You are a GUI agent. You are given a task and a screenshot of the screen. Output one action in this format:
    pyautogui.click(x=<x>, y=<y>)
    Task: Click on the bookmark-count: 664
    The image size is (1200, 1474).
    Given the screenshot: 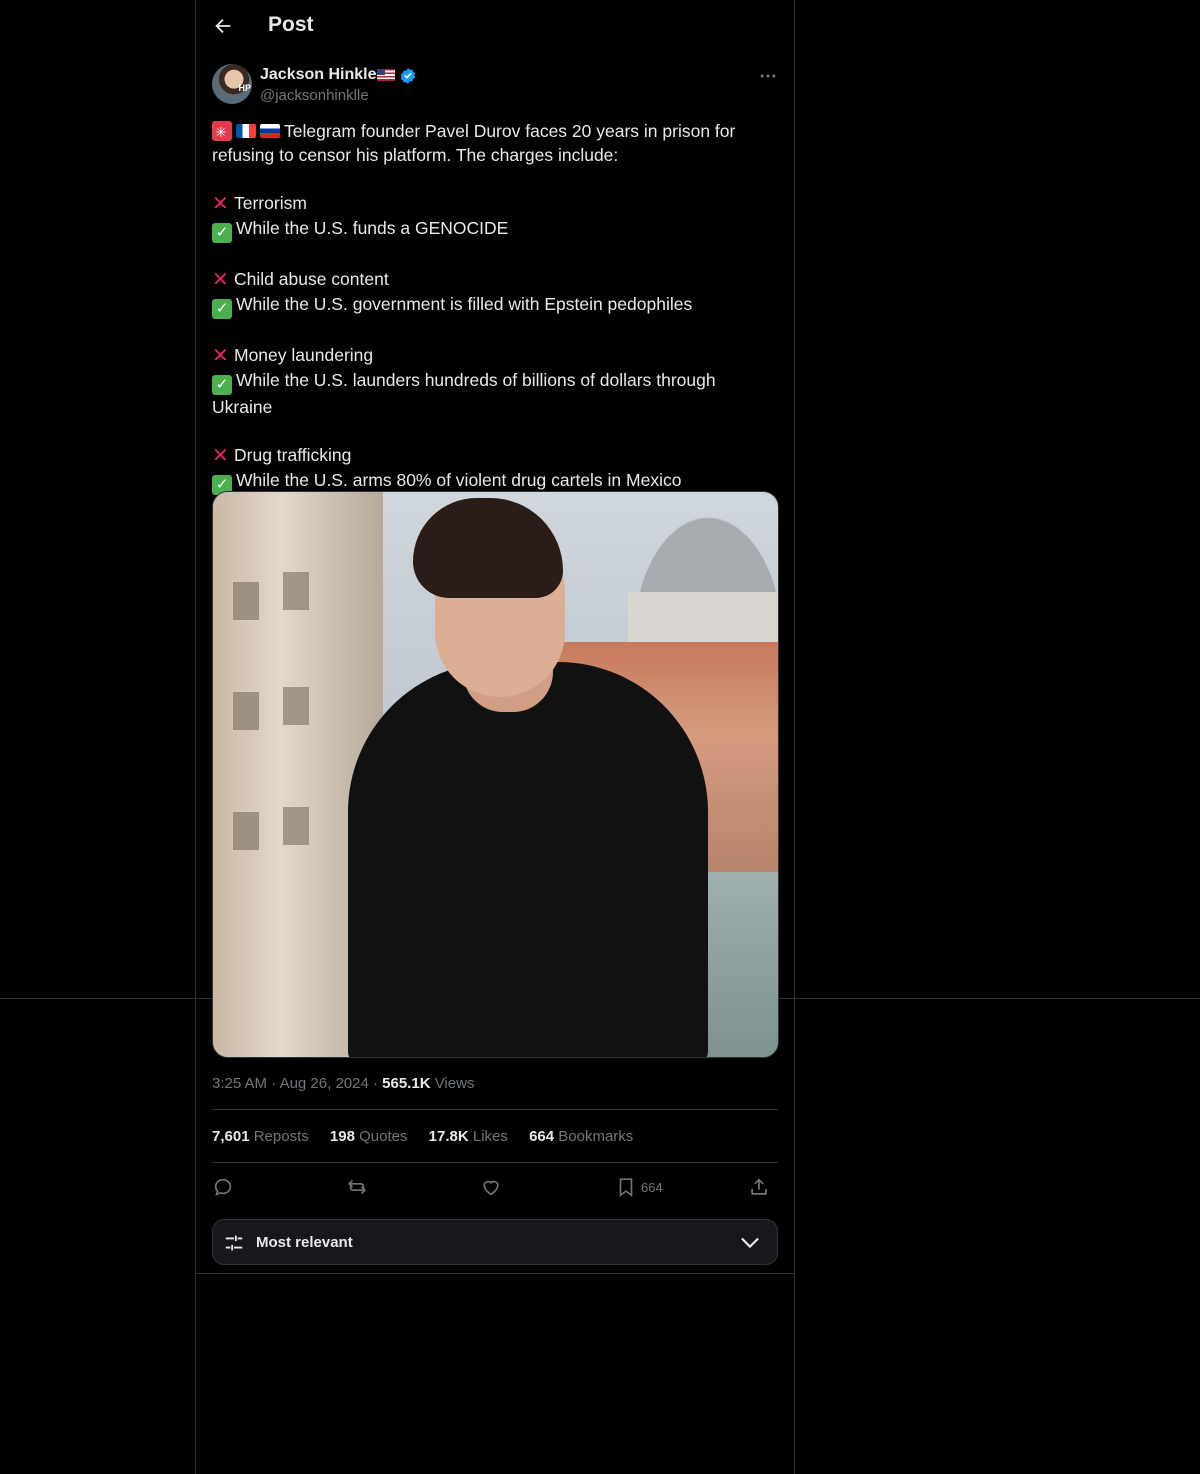 What is the action you would take?
    pyautogui.click(x=652, y=1187)
    